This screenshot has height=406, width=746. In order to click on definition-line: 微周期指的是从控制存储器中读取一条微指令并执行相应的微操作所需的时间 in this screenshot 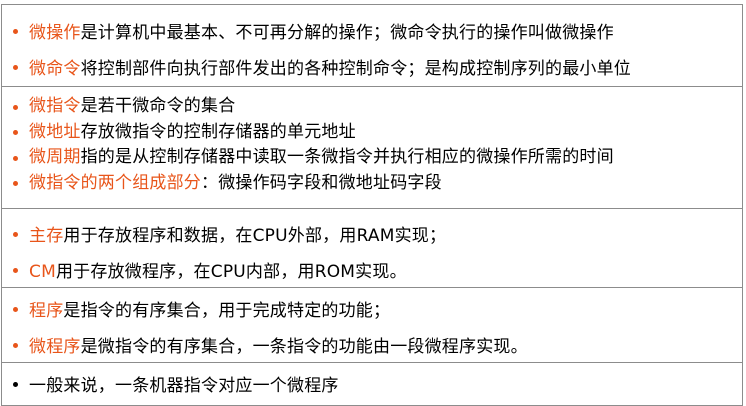, I will do `click(377, 158)`.